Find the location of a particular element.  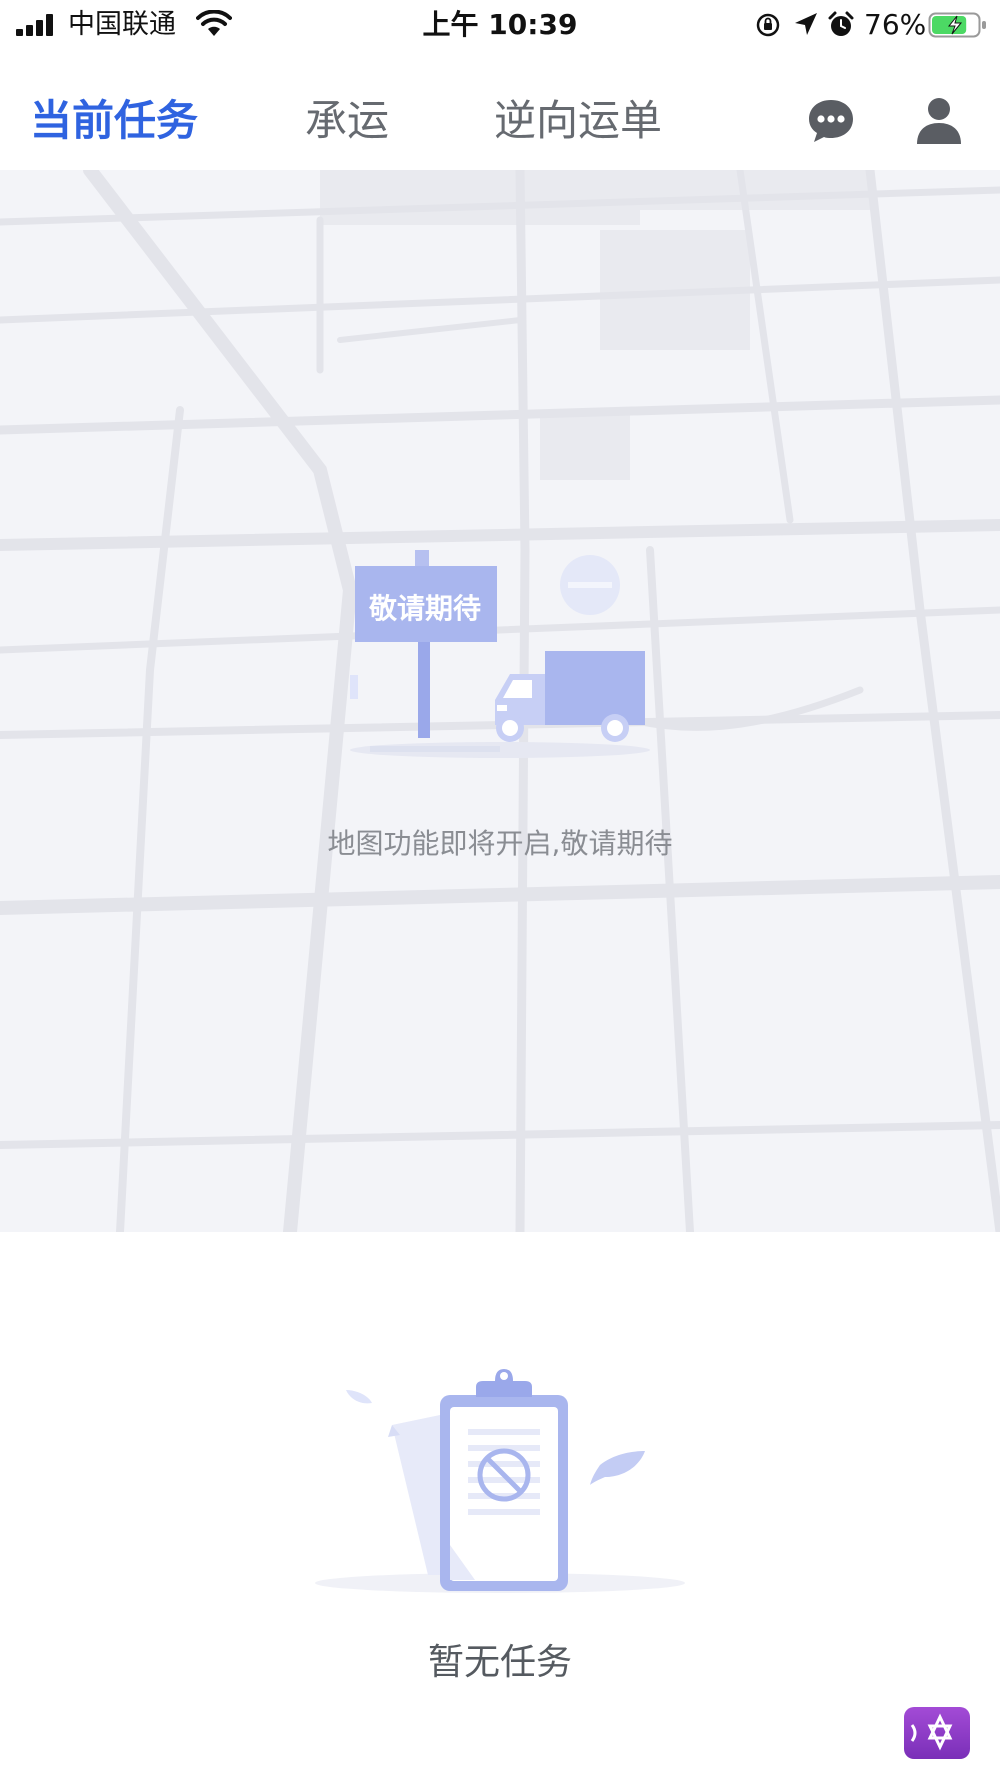

truck-icon is located at coordinates (570, 696).